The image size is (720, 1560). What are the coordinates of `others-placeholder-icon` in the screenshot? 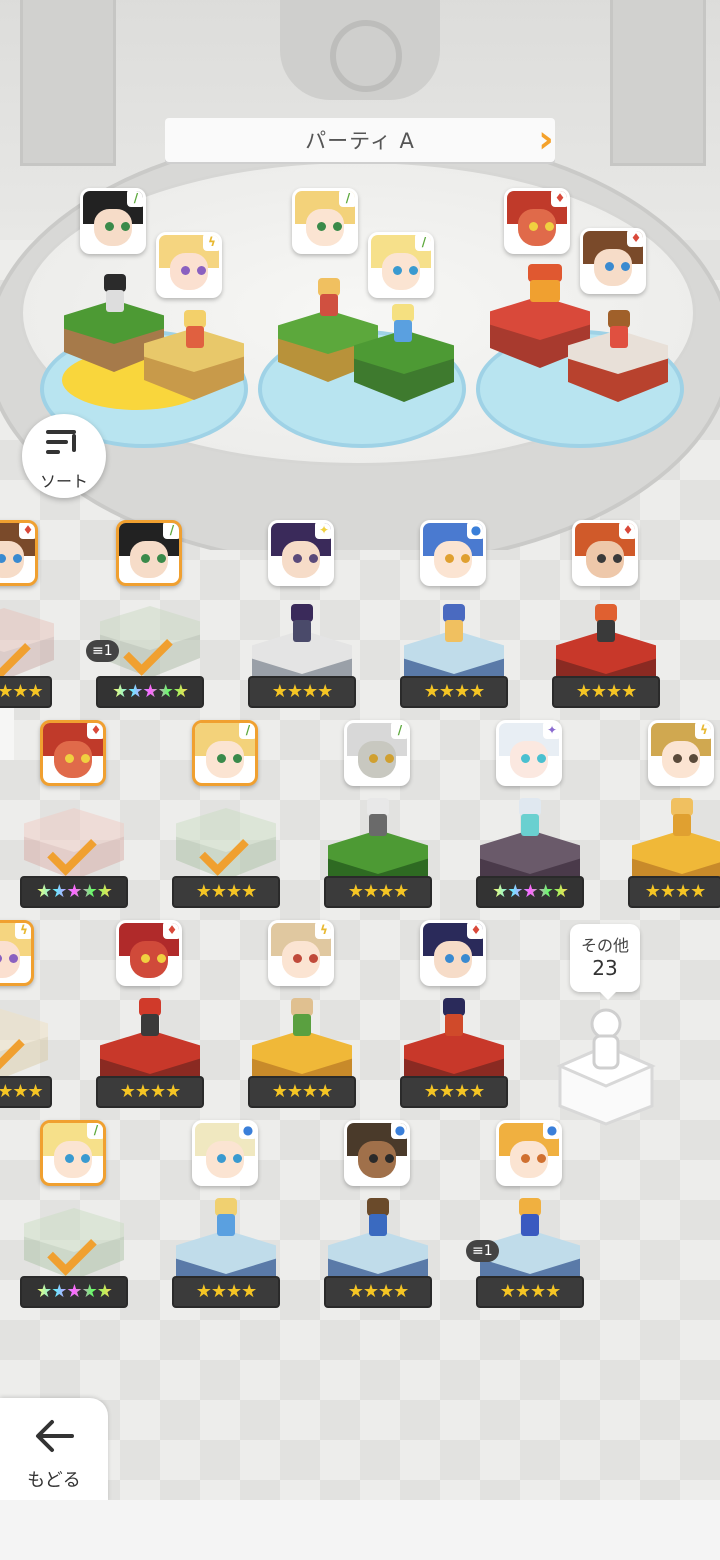 It's located at (606, 1066).